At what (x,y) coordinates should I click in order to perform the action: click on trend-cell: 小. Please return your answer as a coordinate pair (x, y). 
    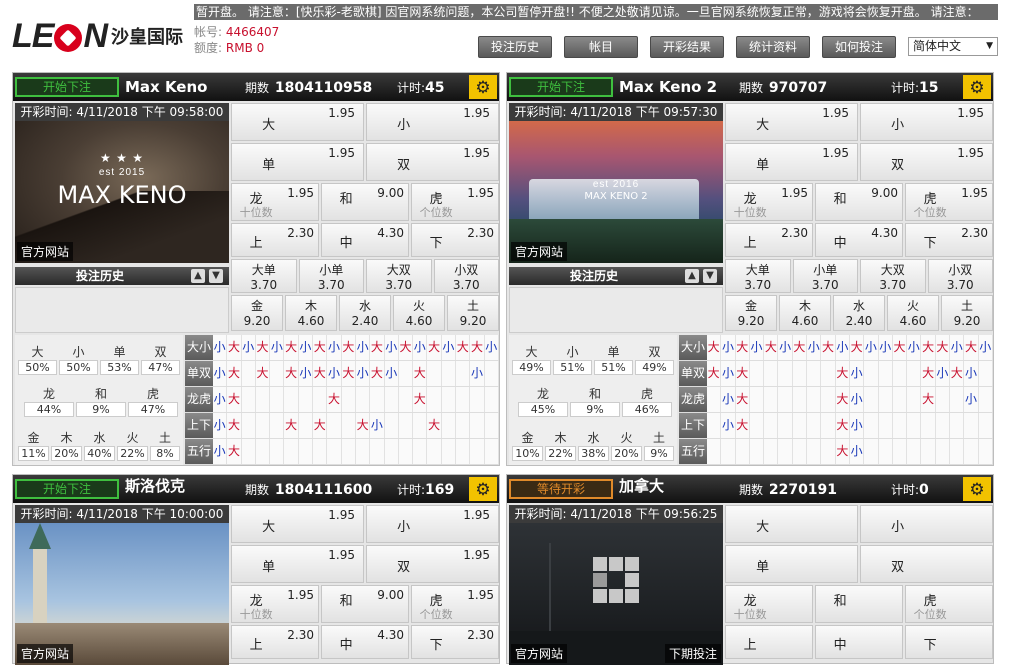
    Looking at the image, I should click on (914, 347).